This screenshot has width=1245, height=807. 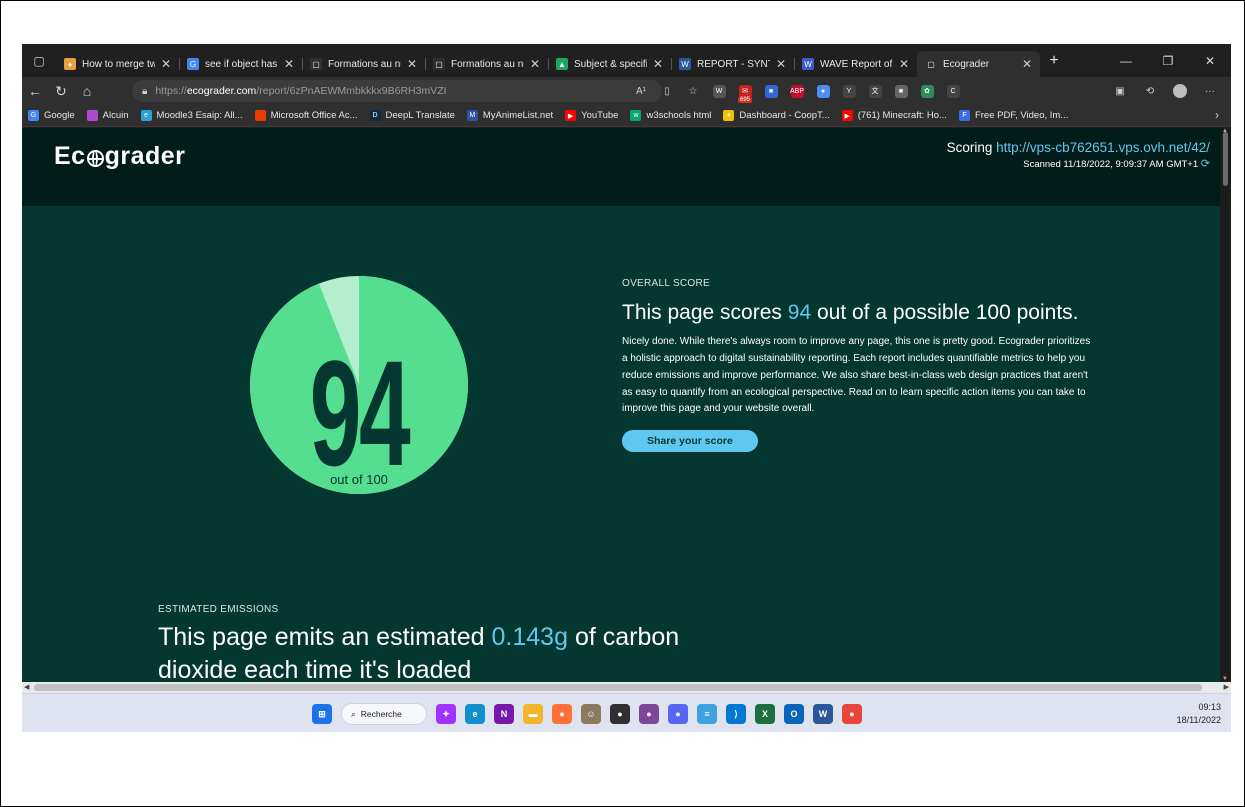 I want to click on notepad-icon: ≡, so click(x=707, y=714).